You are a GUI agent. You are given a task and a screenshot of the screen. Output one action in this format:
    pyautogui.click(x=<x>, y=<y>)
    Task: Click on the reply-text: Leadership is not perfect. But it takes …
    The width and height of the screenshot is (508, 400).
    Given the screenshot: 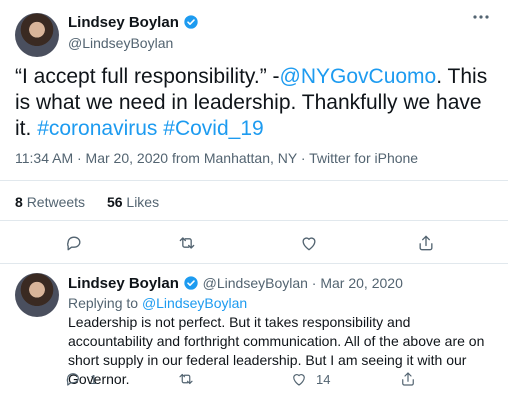 What is the action you would take?
    pyautogui.click(x=276, y=350)
    